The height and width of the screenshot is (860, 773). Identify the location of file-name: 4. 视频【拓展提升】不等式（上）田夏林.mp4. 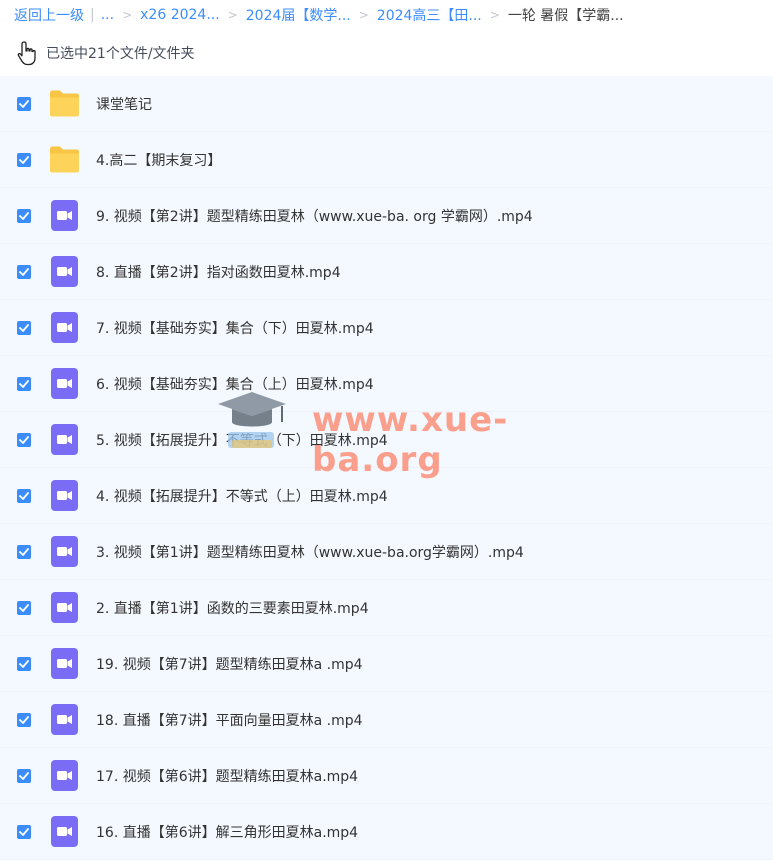
(242, 496).